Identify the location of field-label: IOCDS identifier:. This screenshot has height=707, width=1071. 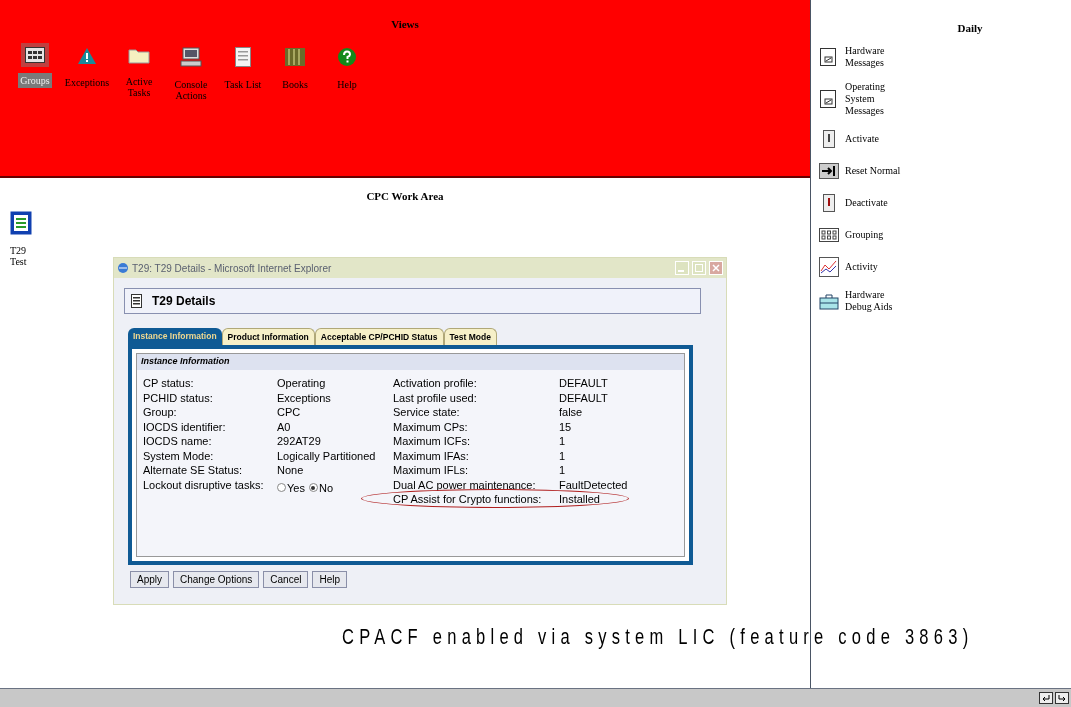
(185, 426).